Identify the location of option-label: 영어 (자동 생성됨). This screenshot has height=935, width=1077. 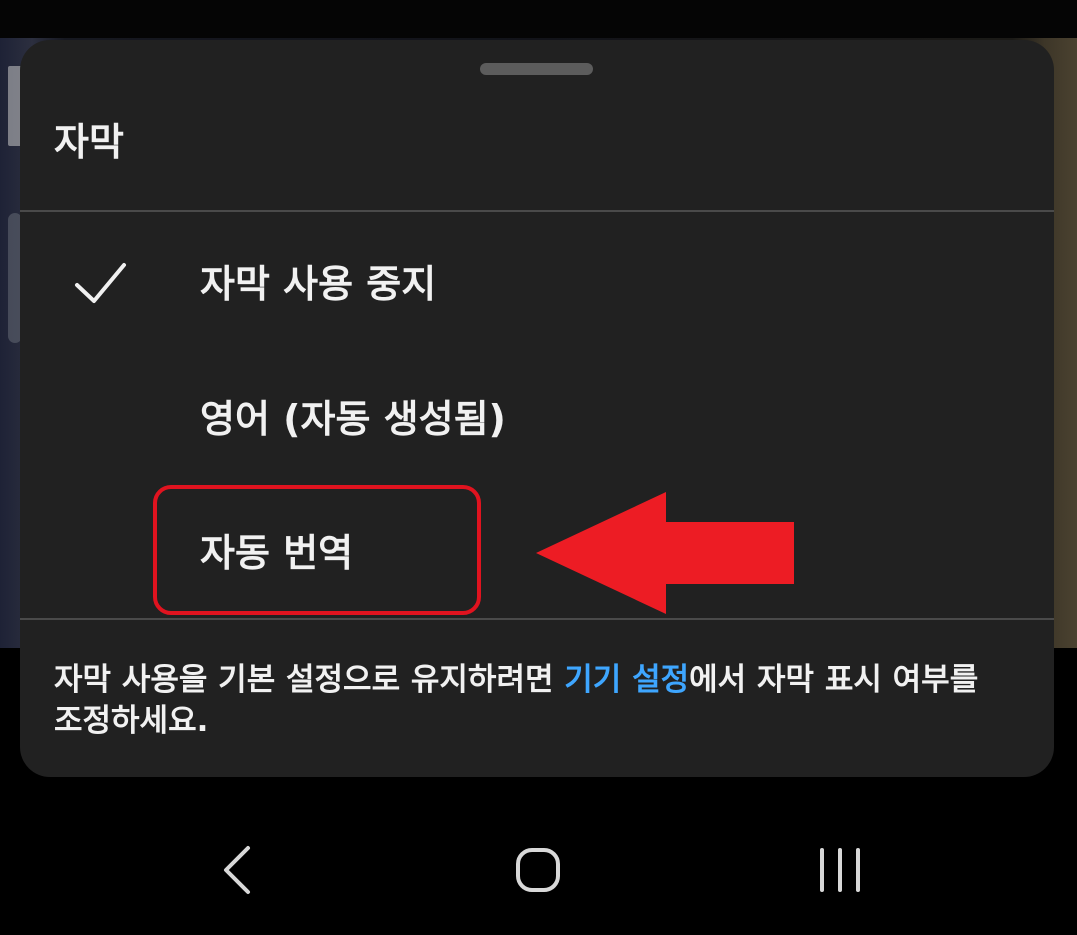
(353, 419).